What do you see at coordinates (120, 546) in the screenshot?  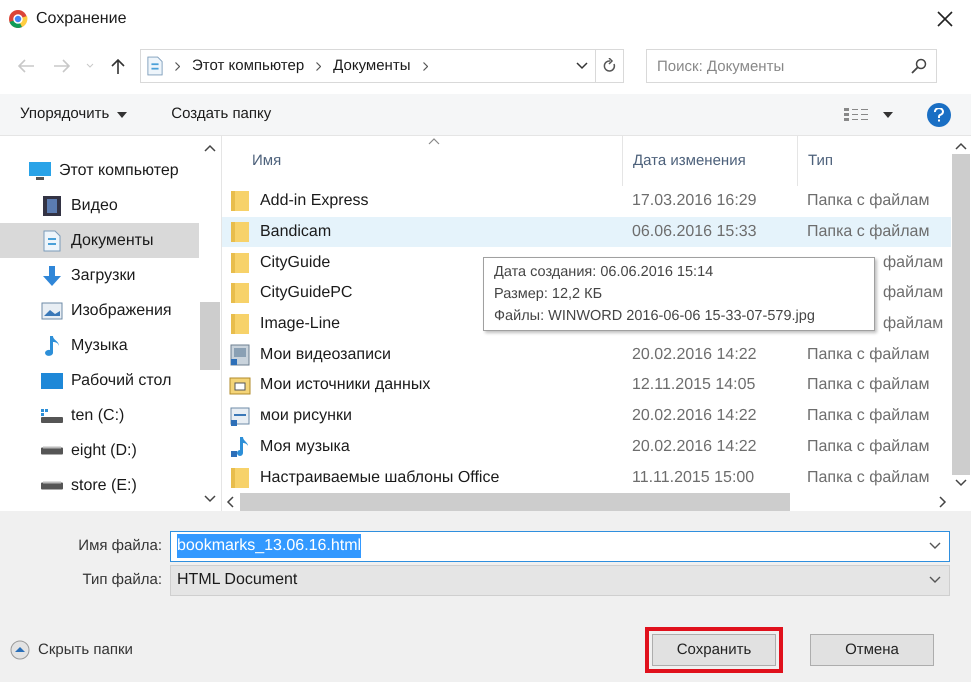 I see `field-label: Имя файла:` at bounding box center [120, 546].